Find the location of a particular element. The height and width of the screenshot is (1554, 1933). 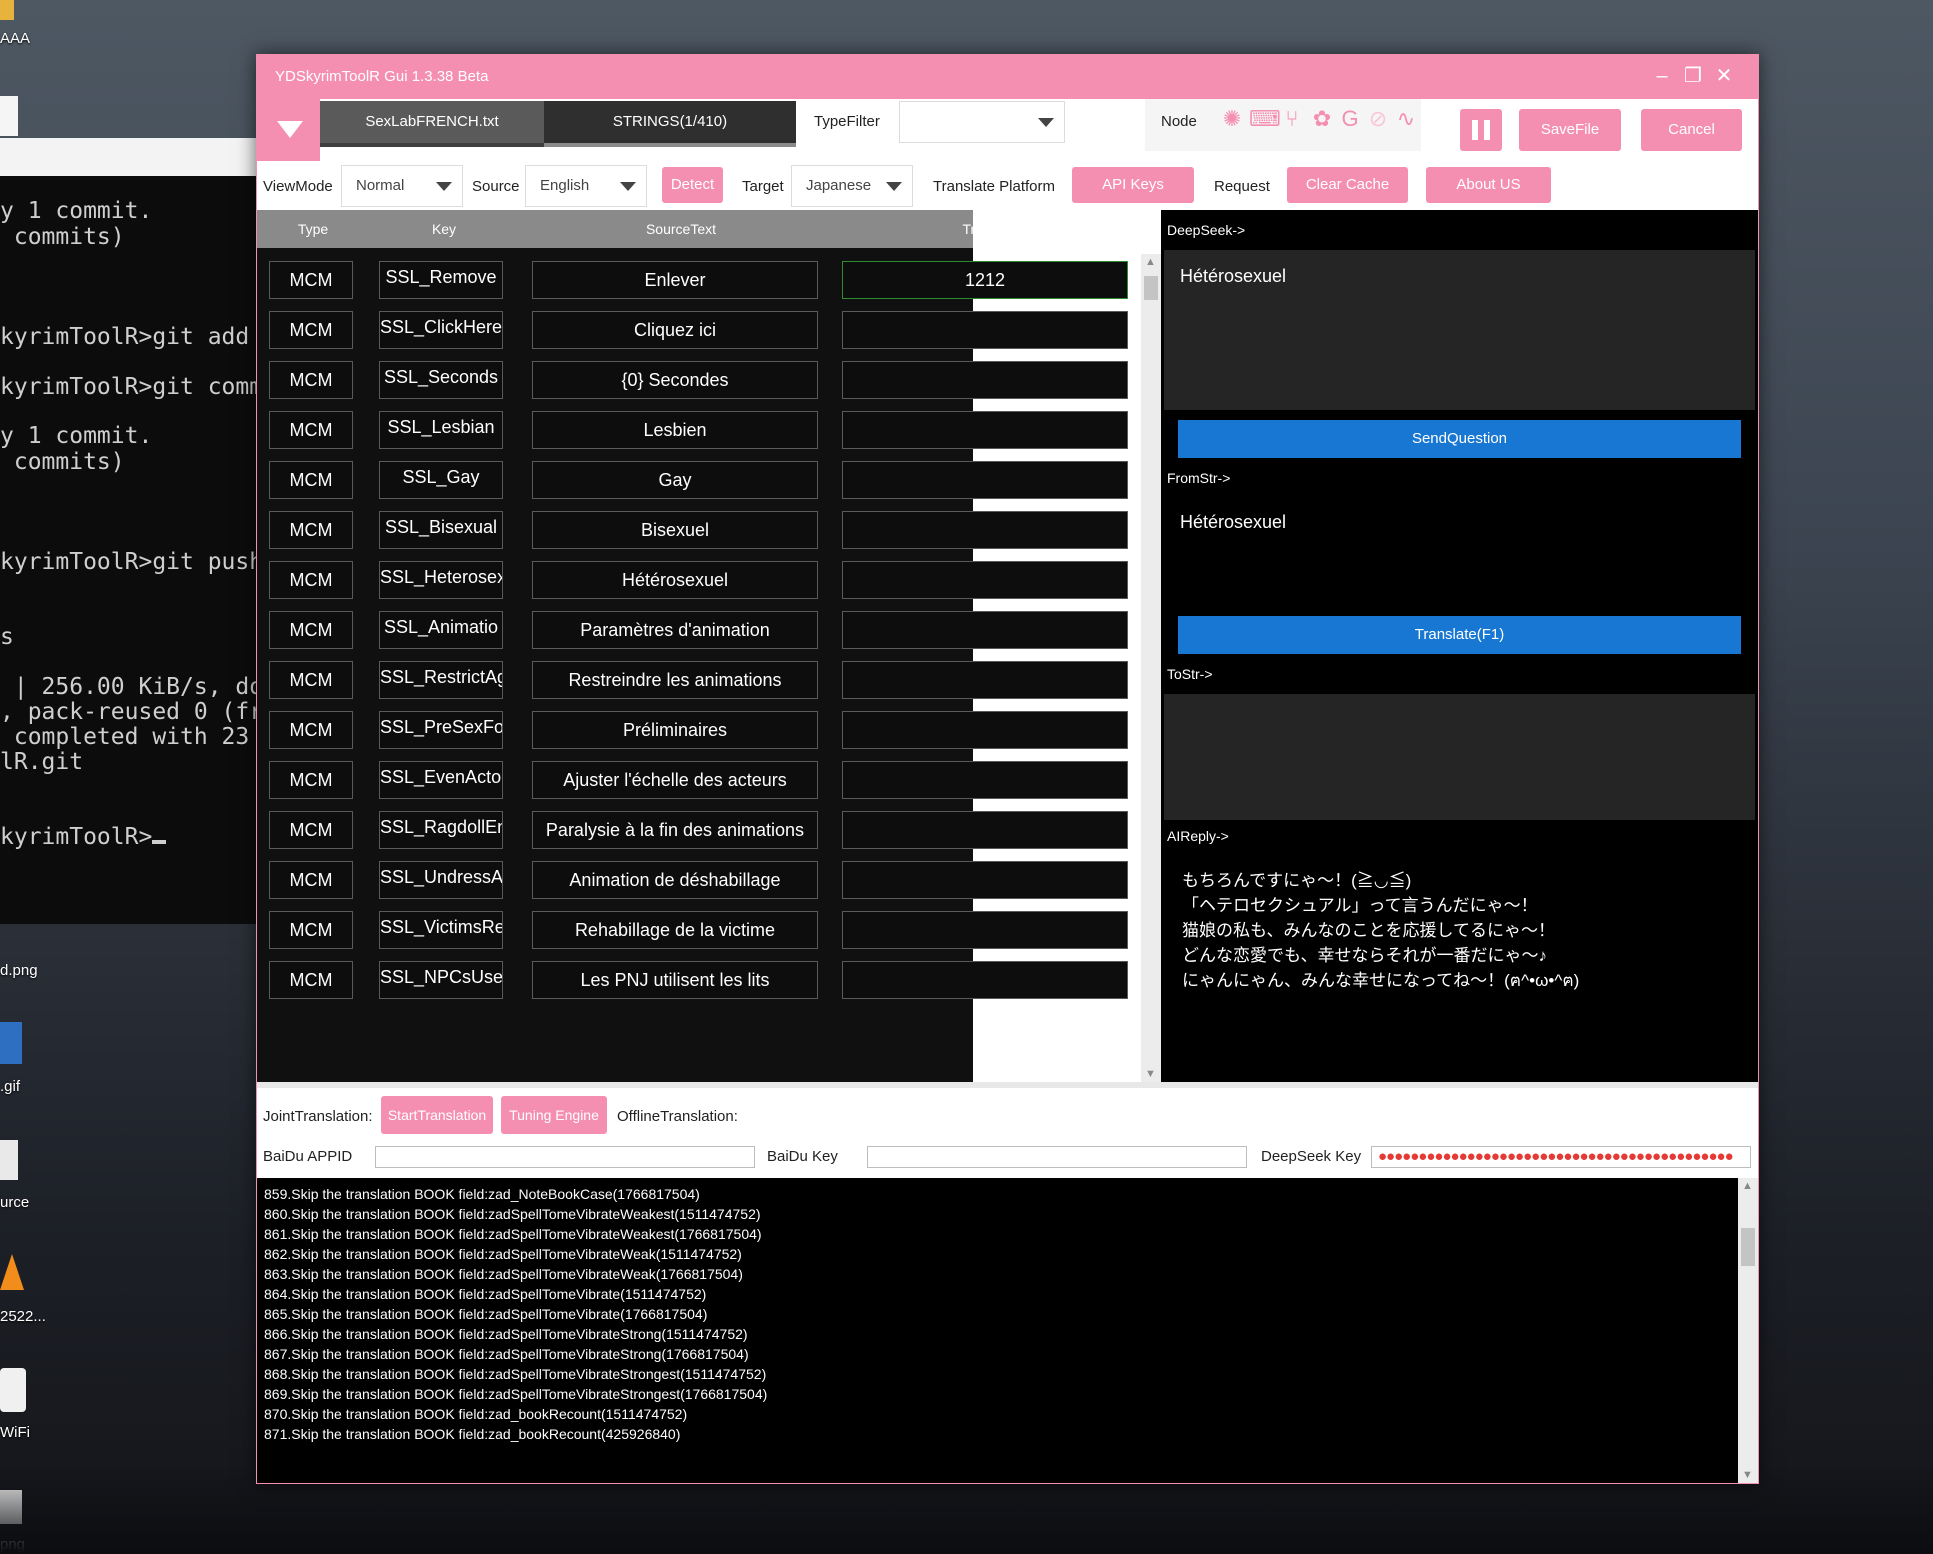

table-row: MCM SSL_Gay Gay is located at coordinates (692, 479).